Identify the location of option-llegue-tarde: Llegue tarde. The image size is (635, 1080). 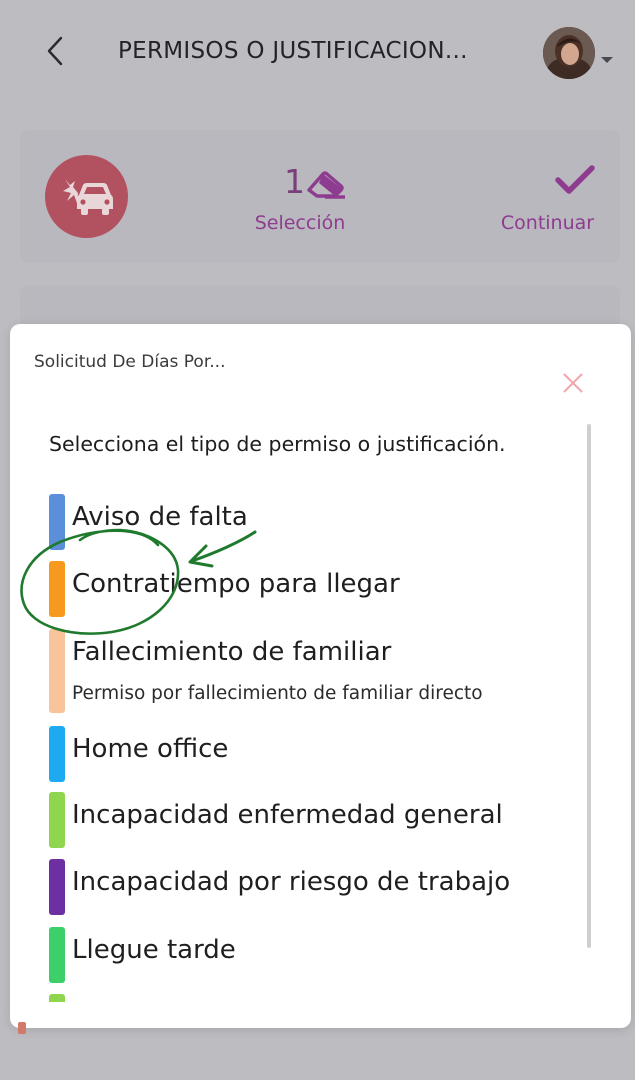
(314, 955).